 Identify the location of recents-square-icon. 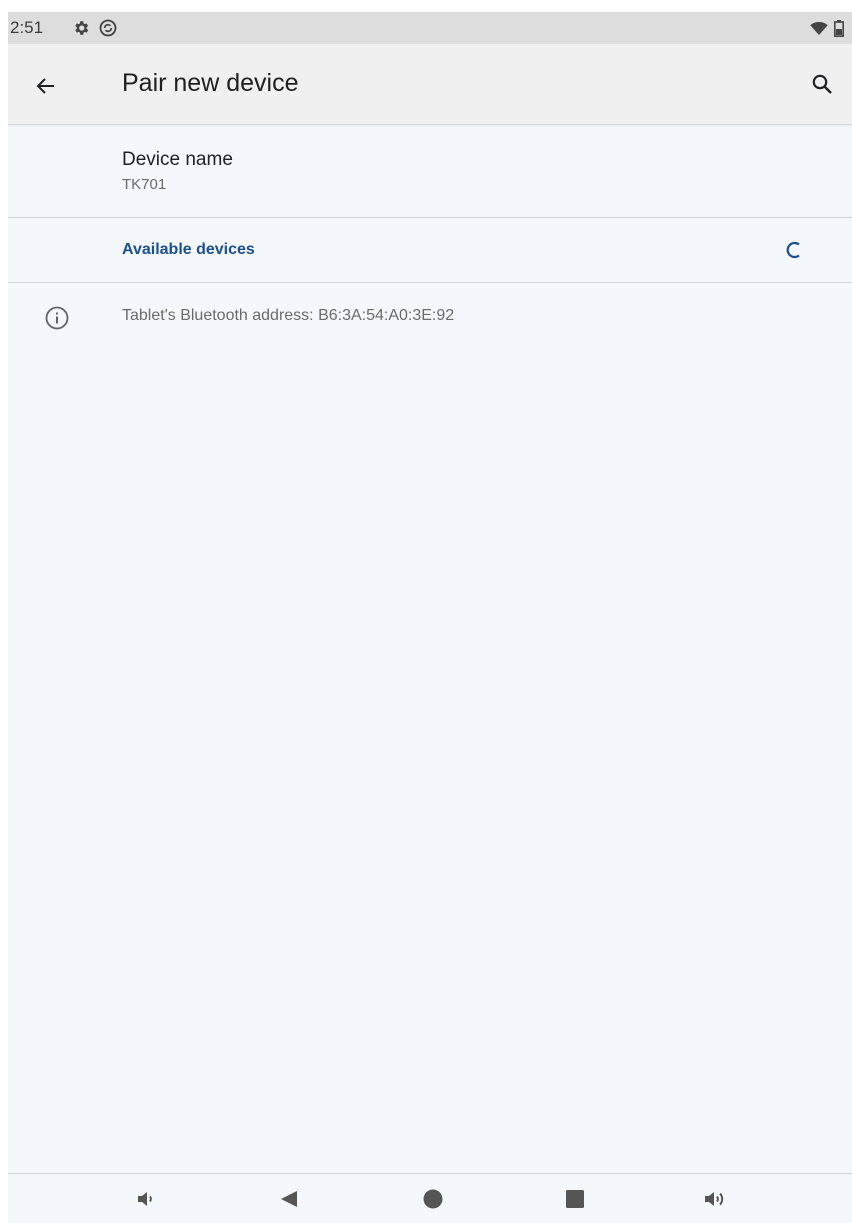
(575, 1199).